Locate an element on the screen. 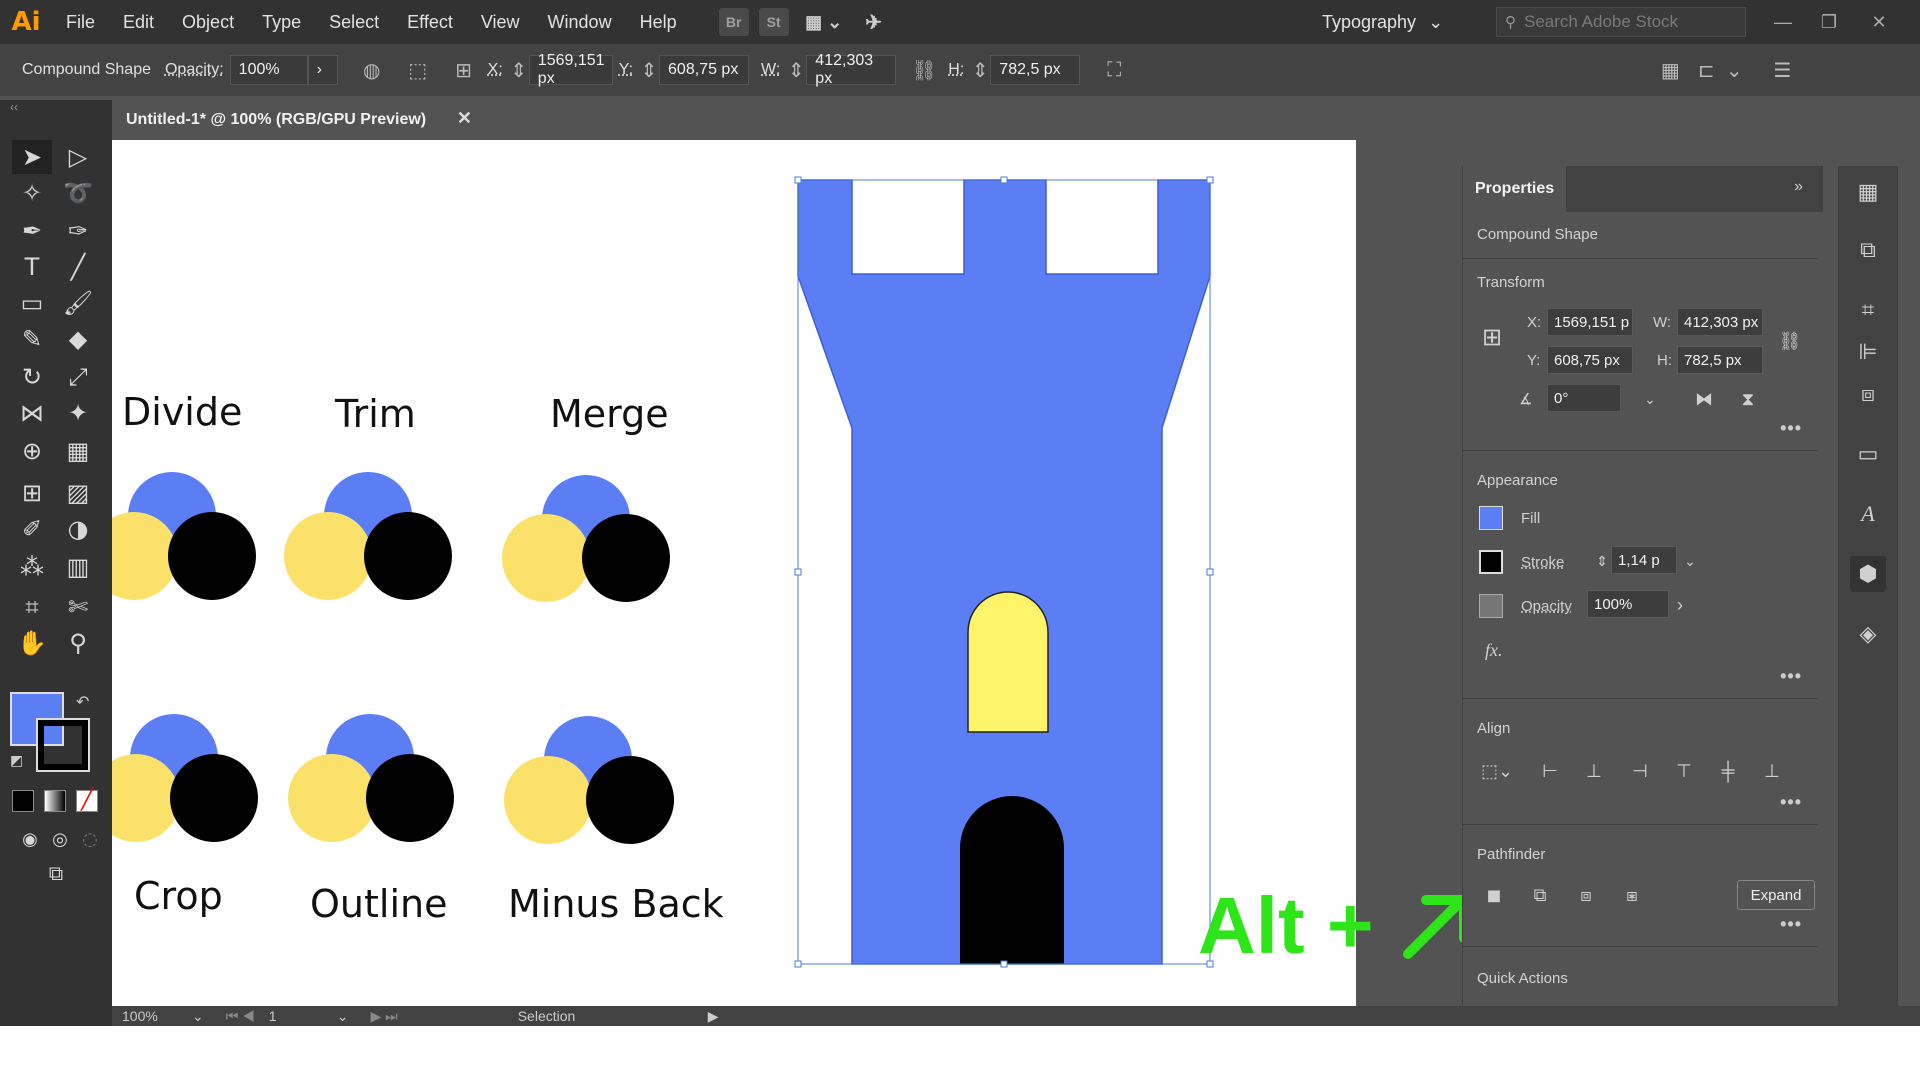 Image resolution: width=1920 pixels, height=1080 pixels. status-tool: Selection is located at coordinates (613, 1016).